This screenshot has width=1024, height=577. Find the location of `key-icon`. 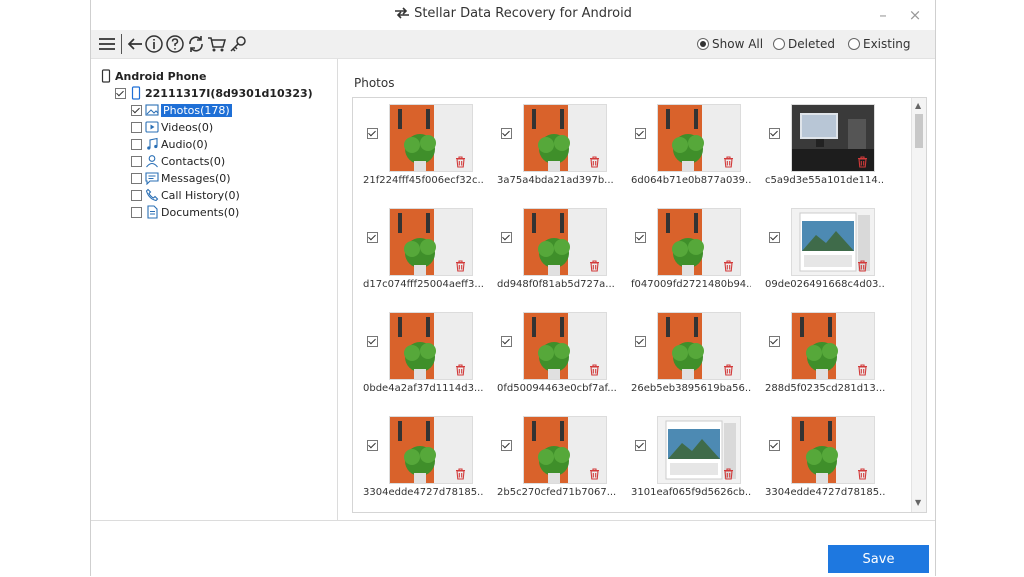

key-icon is located at coordinates (238, 44).